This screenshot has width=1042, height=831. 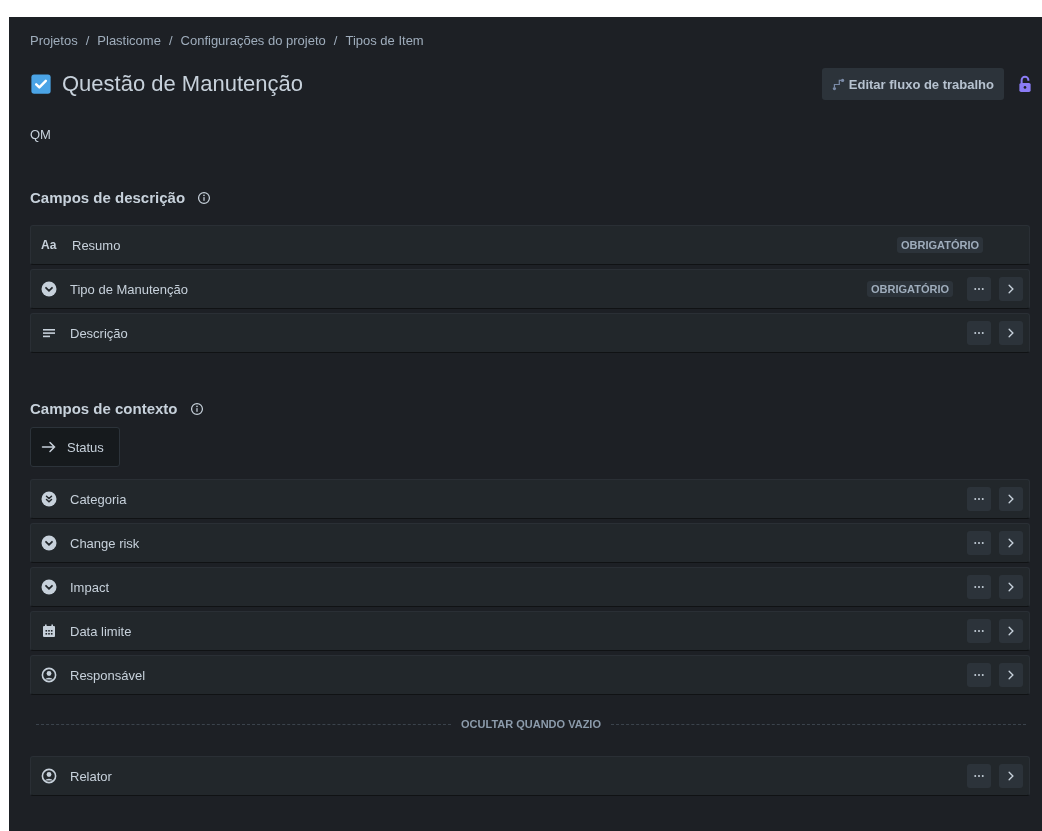 I want to click on field-label: Responsável, so click(x=108, y=675).